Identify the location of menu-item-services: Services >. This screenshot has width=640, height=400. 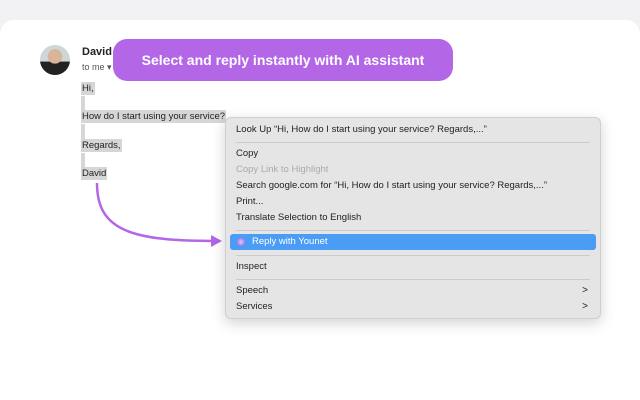
(413, 307).